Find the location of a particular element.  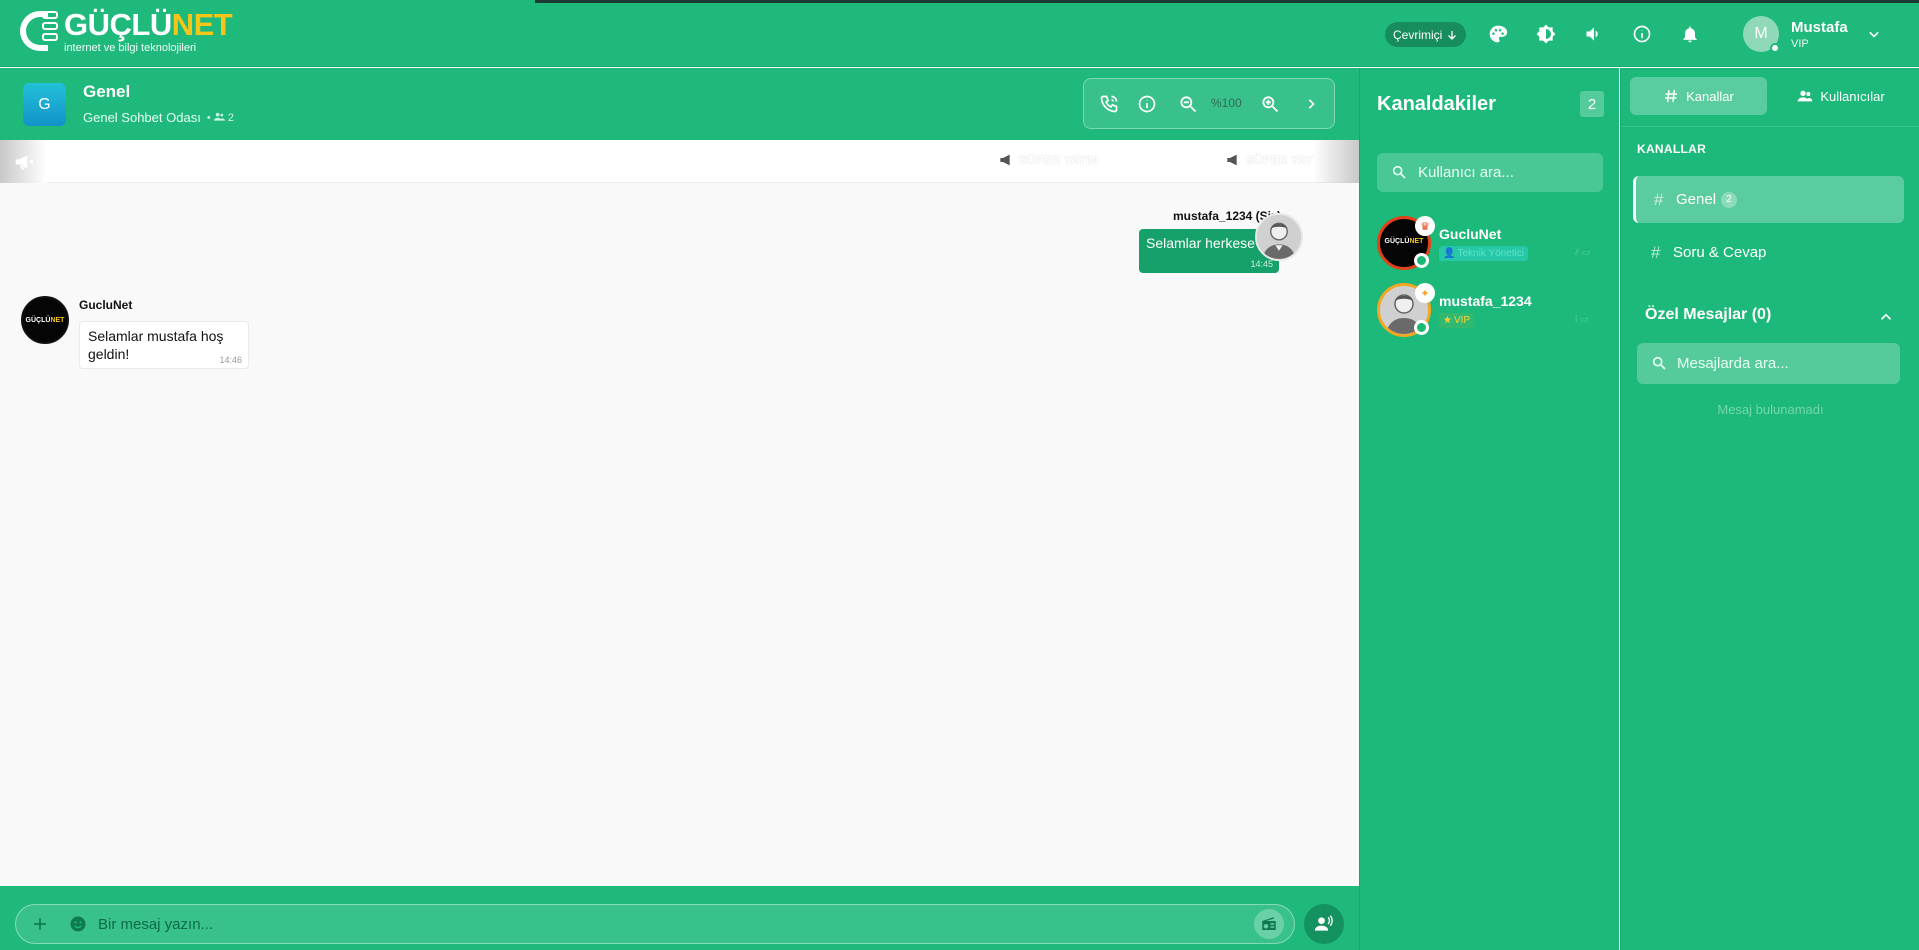

chevron-right-icon is located at coordinates (1311, 104).